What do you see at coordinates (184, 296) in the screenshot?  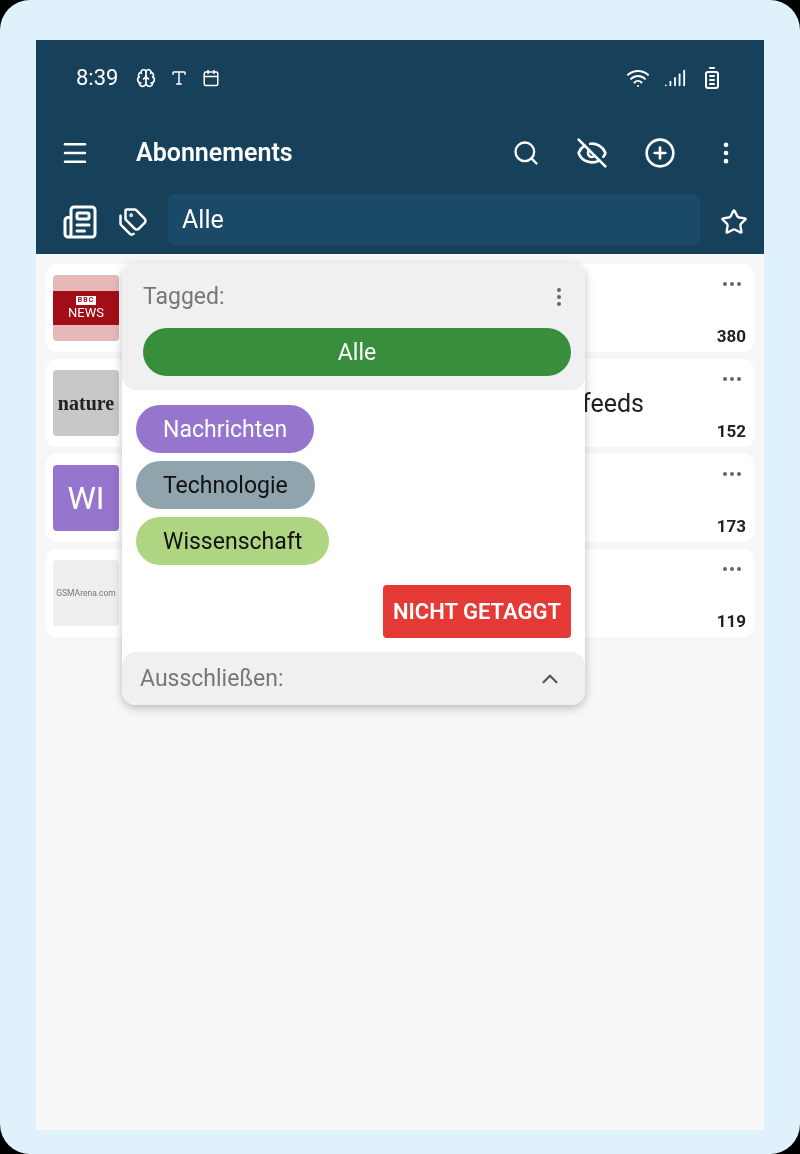 I see `popup-heading: Tagged:` at bounding box center [184, 296].